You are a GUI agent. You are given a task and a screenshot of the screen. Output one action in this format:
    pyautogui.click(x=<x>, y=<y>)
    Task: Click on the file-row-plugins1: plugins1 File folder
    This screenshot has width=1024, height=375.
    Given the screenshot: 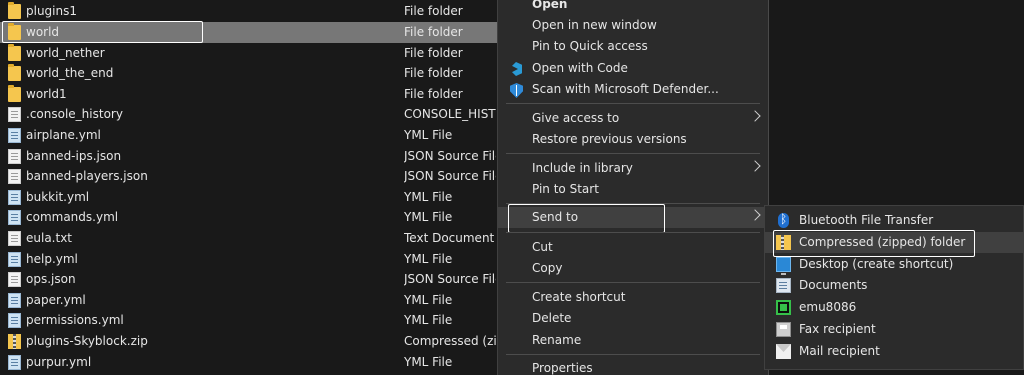 What is the action you would take?
    pyautogui.click(x=250, y=11)
    